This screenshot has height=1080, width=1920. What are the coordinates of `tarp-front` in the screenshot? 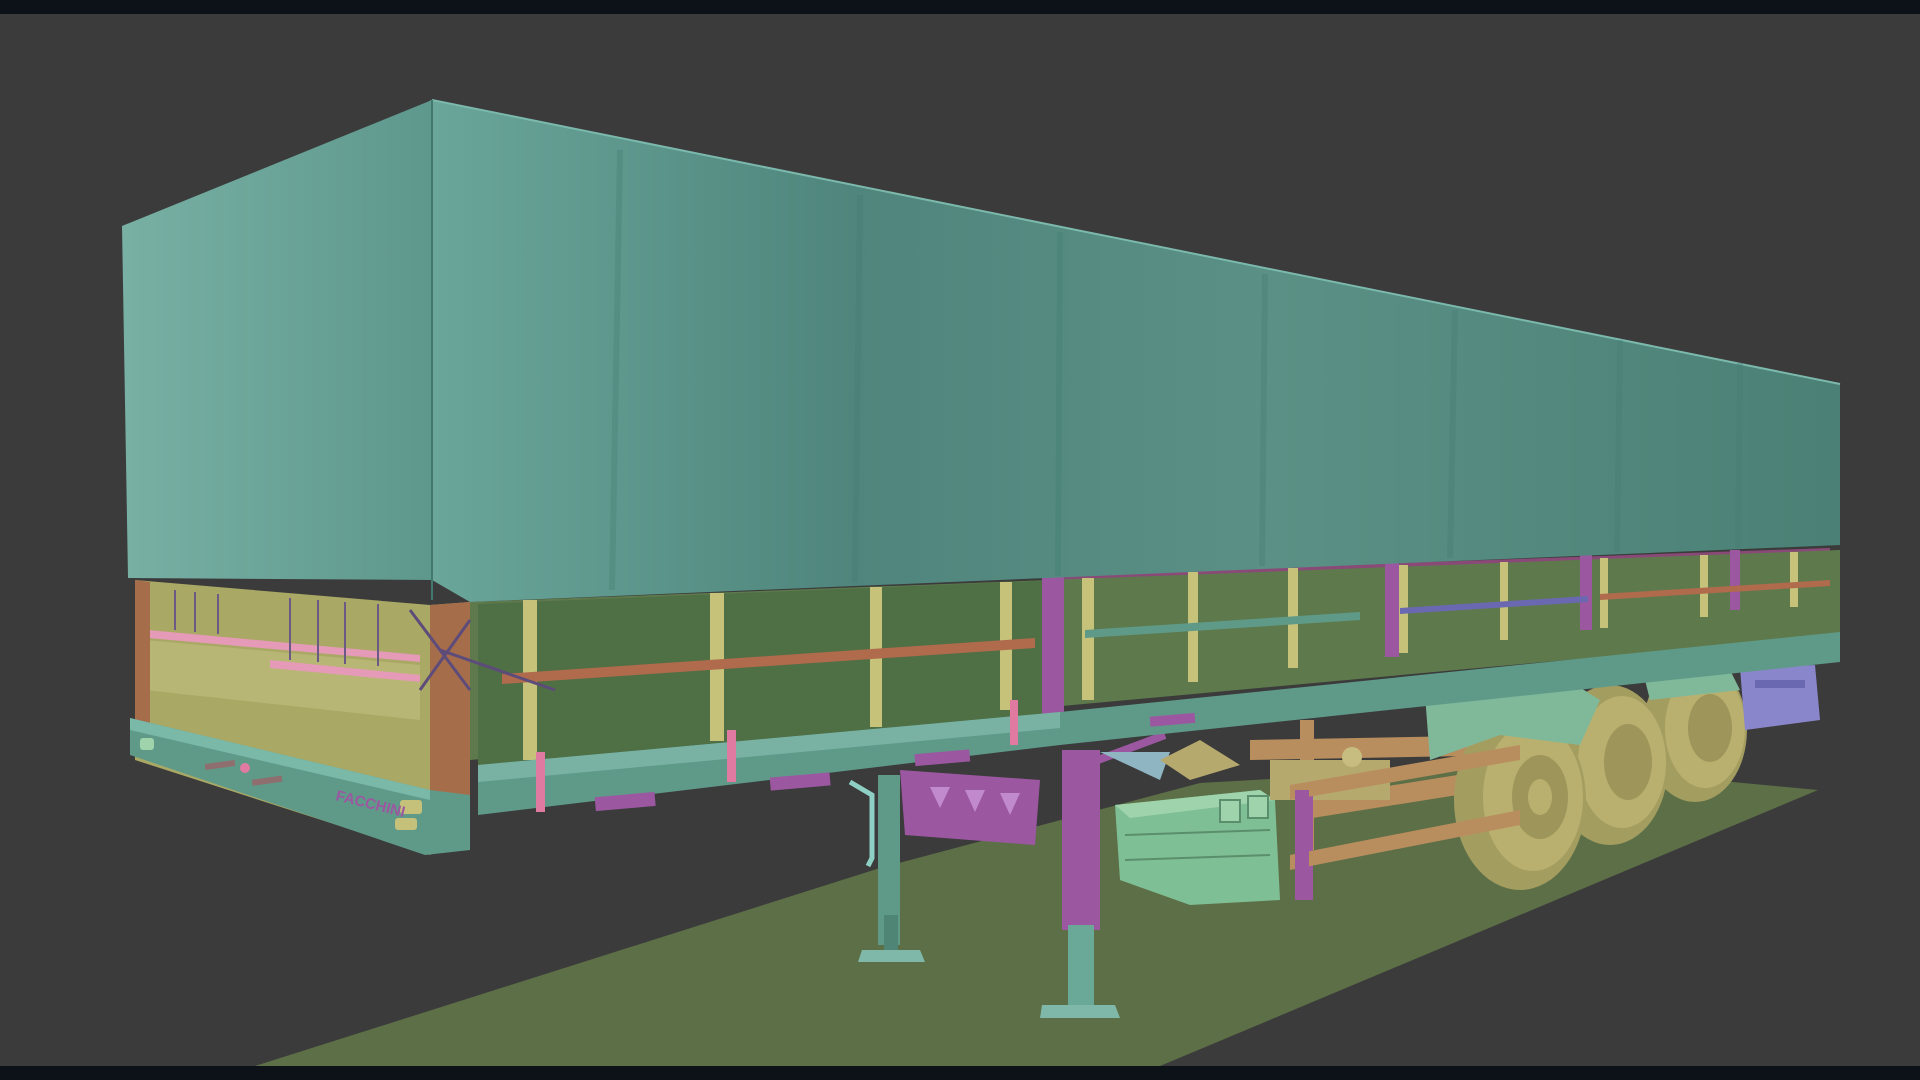 It's located at (277, 340).